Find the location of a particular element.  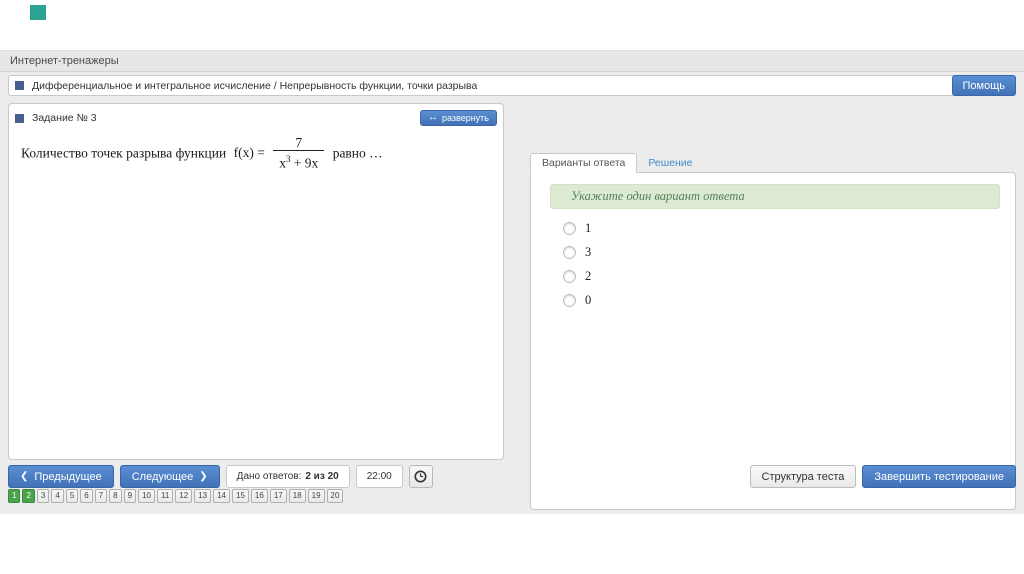

page-number: 19 is located at coordinates (316, 496).